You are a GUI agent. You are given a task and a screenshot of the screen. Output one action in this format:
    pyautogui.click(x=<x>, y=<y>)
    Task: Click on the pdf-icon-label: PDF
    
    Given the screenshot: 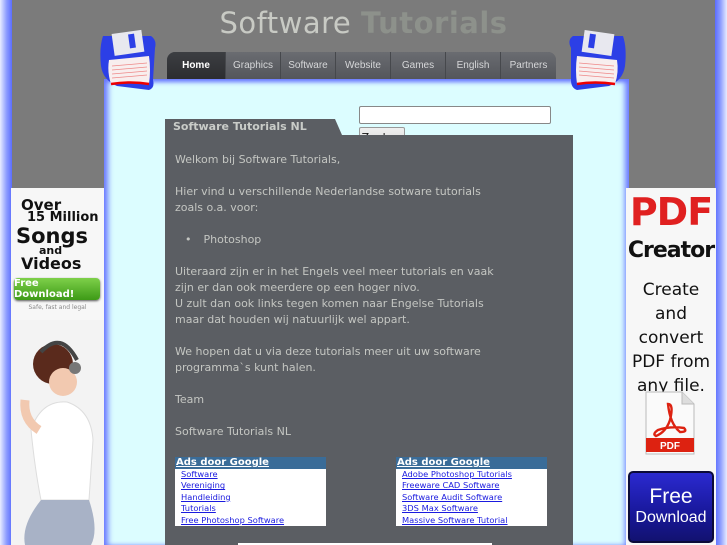 What is the action you would take?
    pyautogui.click(x=670, y=446)
    